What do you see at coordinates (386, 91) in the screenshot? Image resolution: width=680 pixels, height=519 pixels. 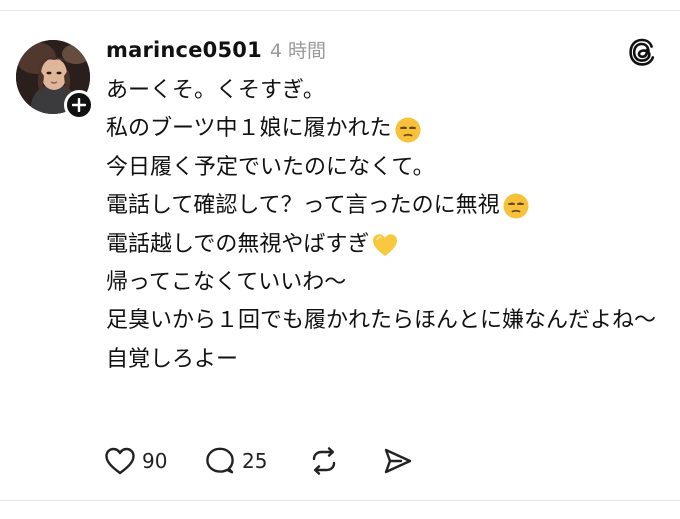 I see `post-line: あーくそ。くそすぎ。` at bounding box center [386, 91].